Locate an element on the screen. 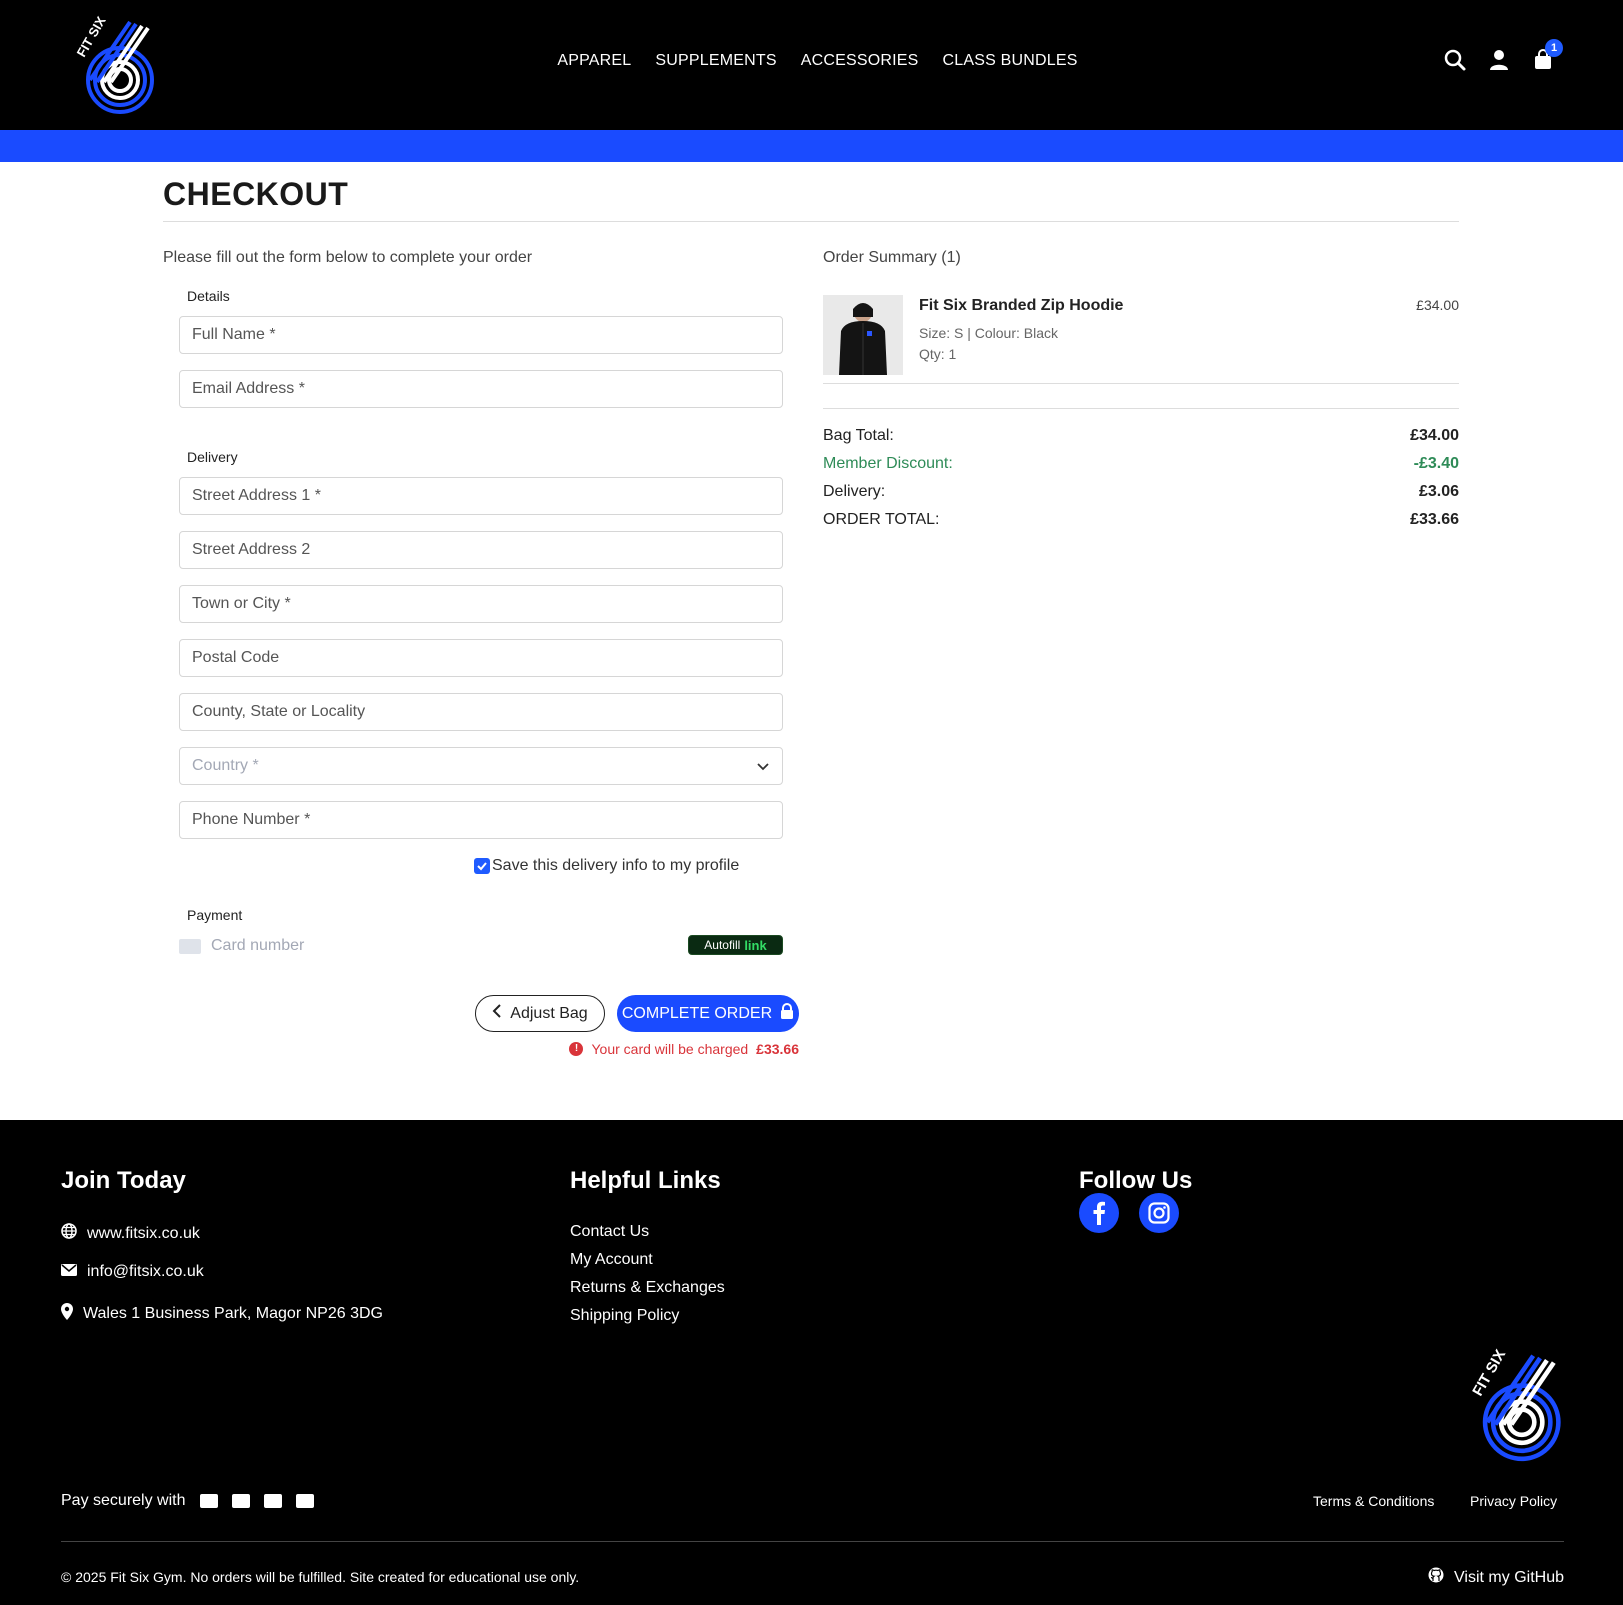 This screenshot has width=1623, height=1605. summary-divider is located at coordinates (1141, 383).